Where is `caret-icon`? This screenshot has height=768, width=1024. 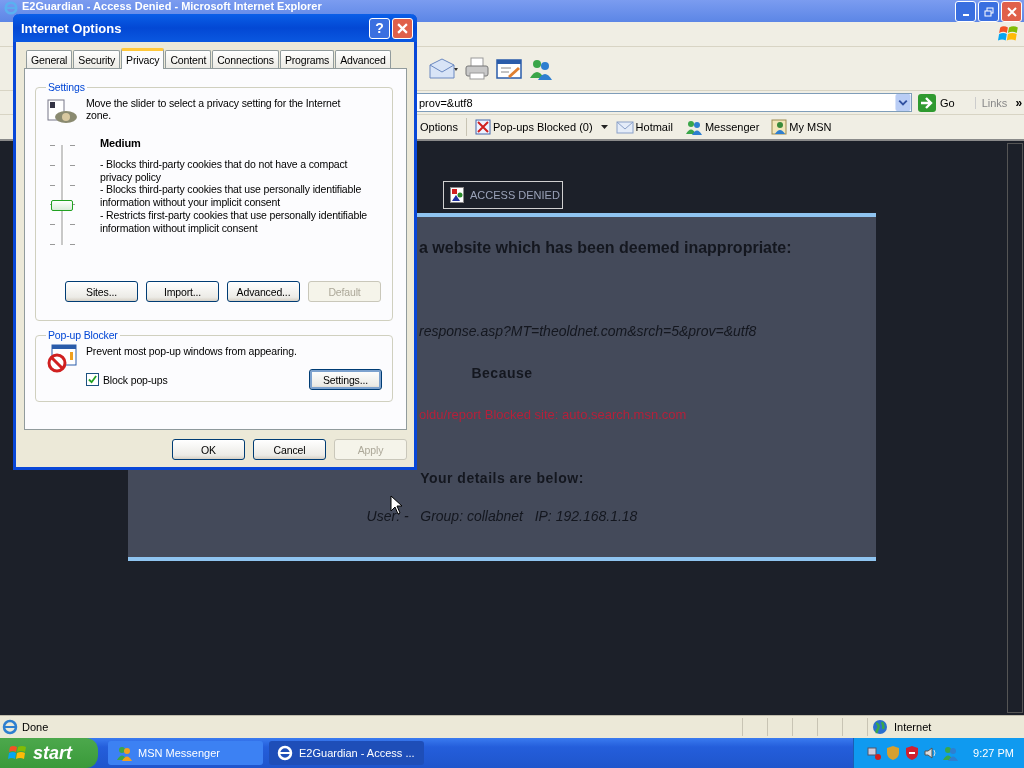 caret-icon is located at coordinates (604, 127).